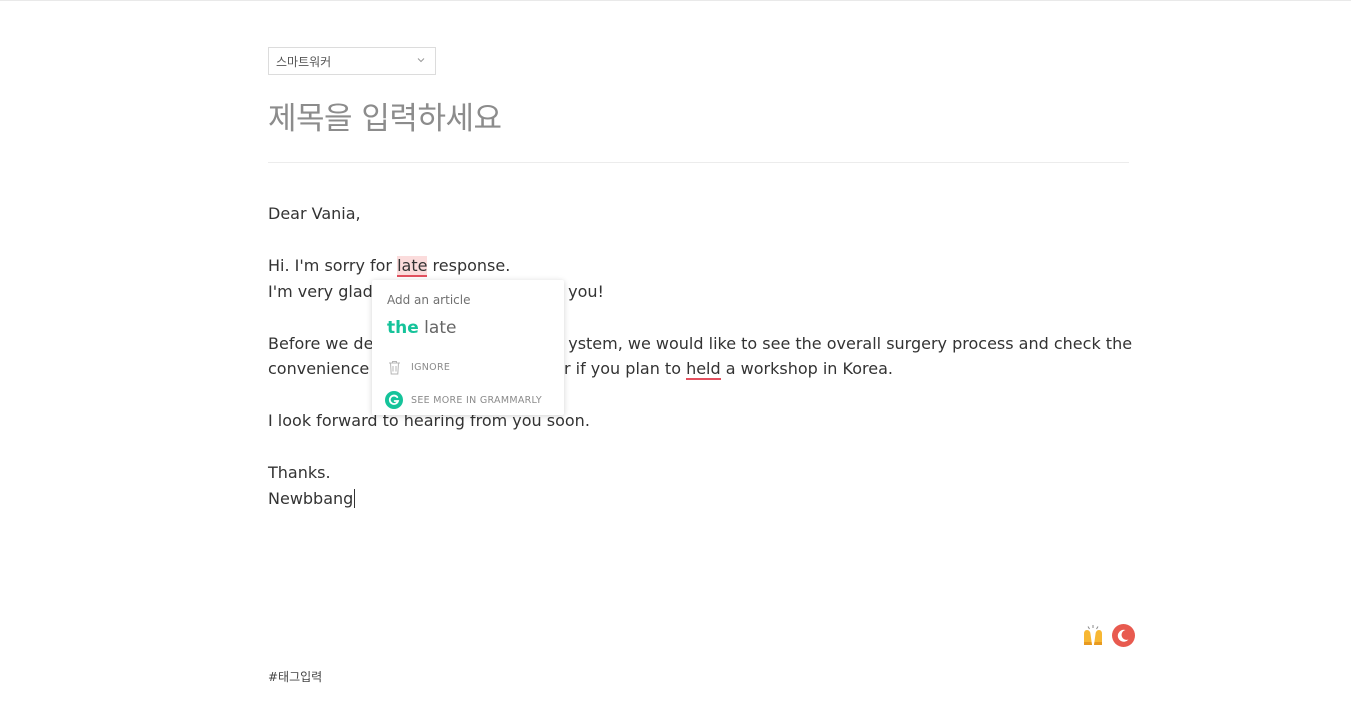  What do you see at coordinates (299, 472) in the screenshot?
I see `thanks-line: Thanks.` at bounding box center [299, 472].